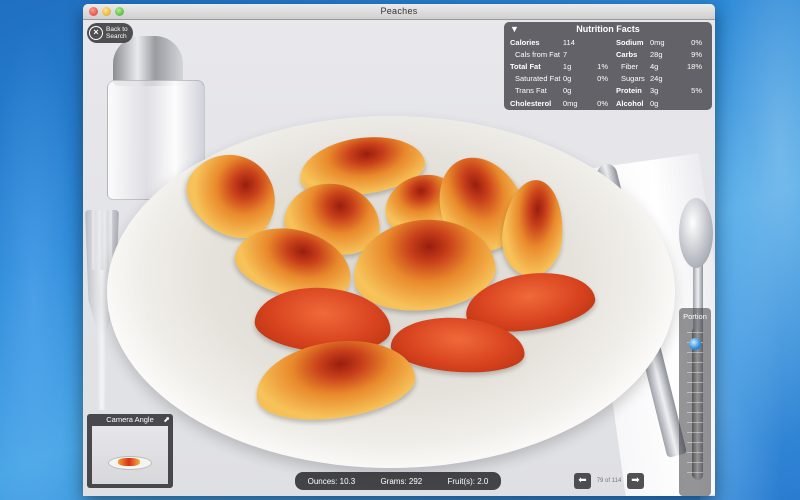 Image resolution: width=800 pixels, height=500 pixels. What do you see at coordinates (331, 481) in the screenshot?
I see `ounces-value: Ounces: 10.3` at bounding box center [331, 481].